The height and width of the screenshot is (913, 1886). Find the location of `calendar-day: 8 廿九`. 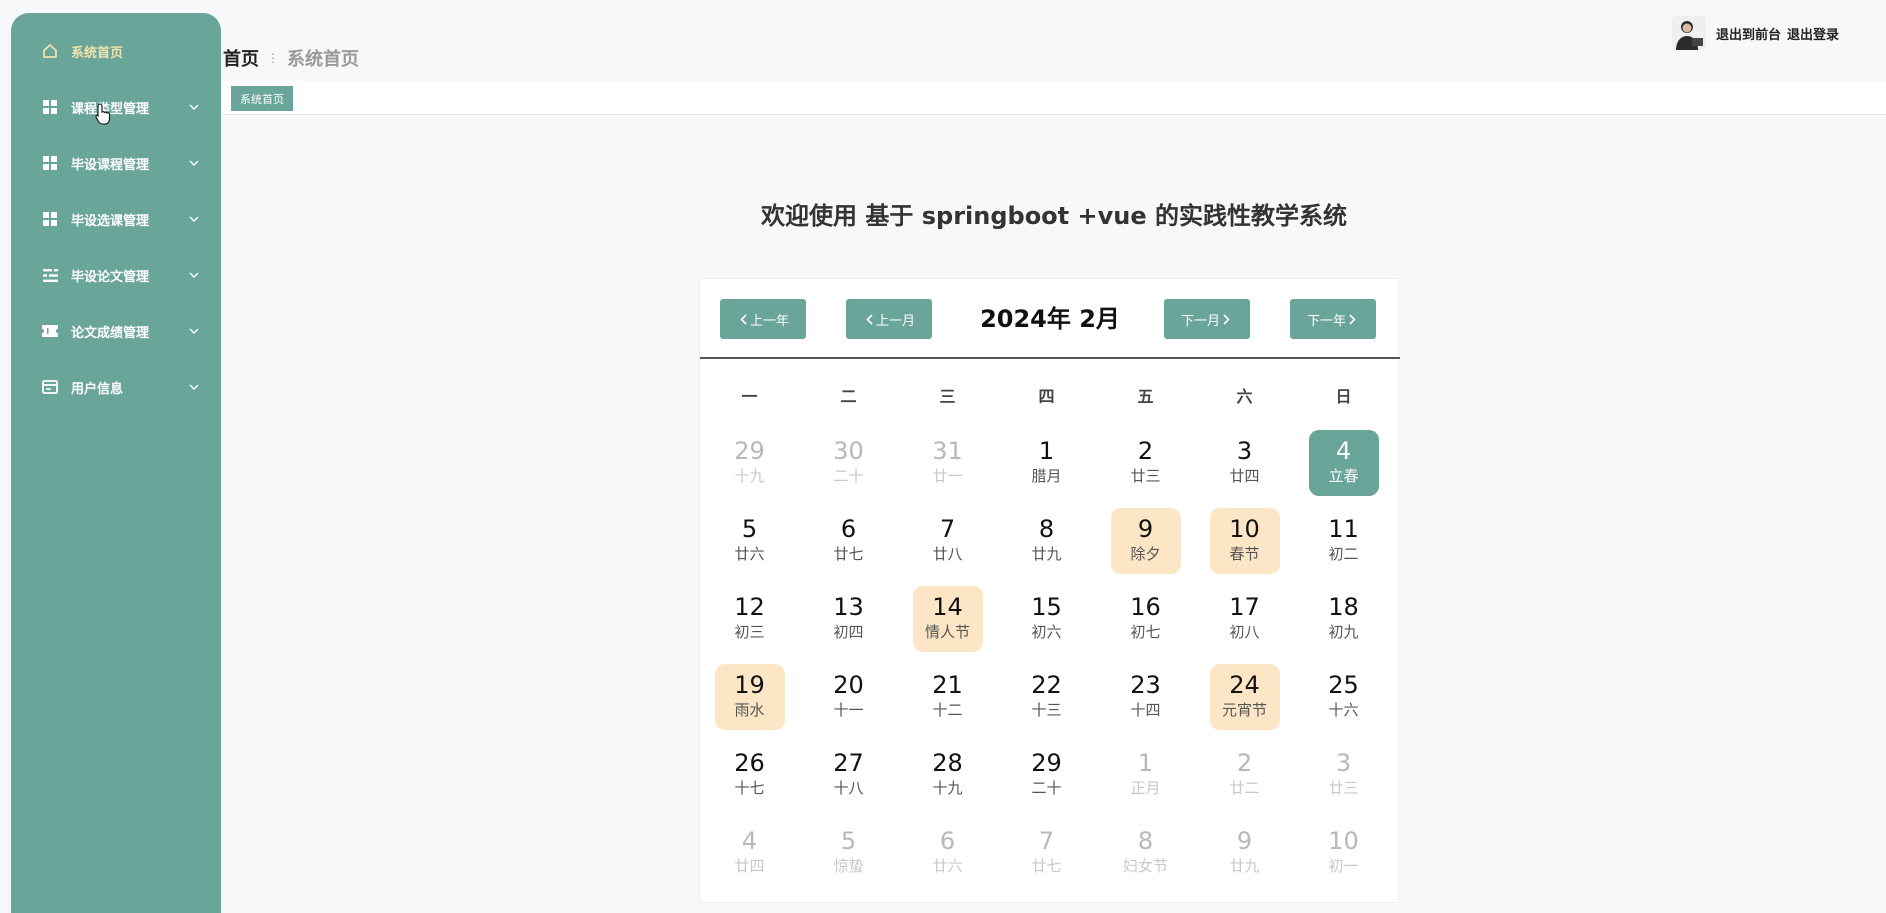

calendar-day: 8 廿九 is located at coordinates (1047, 541).